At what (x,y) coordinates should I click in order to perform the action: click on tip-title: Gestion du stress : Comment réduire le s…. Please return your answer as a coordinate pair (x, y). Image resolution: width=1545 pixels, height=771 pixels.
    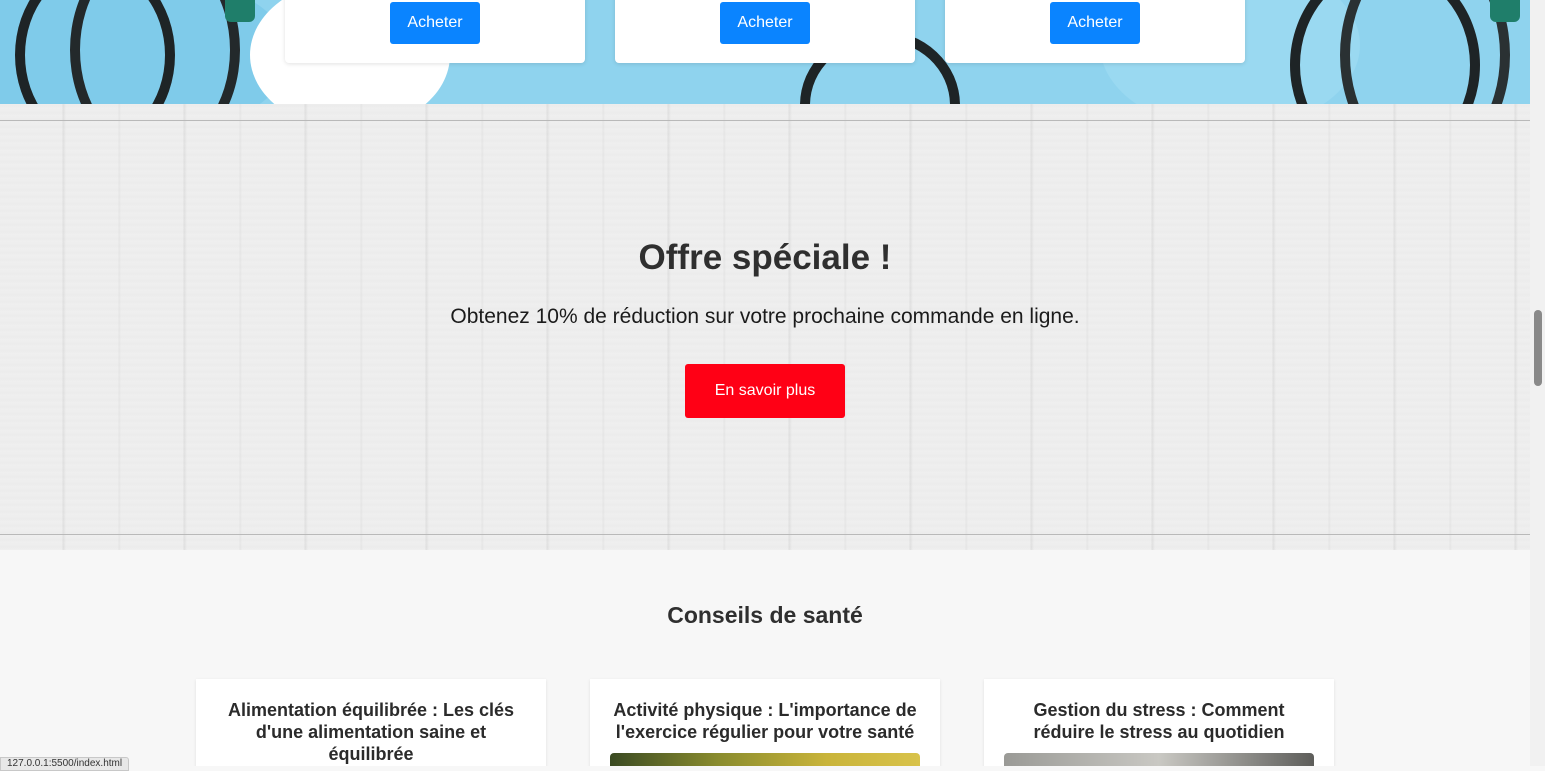
    Looking at the image, I should click on (1159, 721).